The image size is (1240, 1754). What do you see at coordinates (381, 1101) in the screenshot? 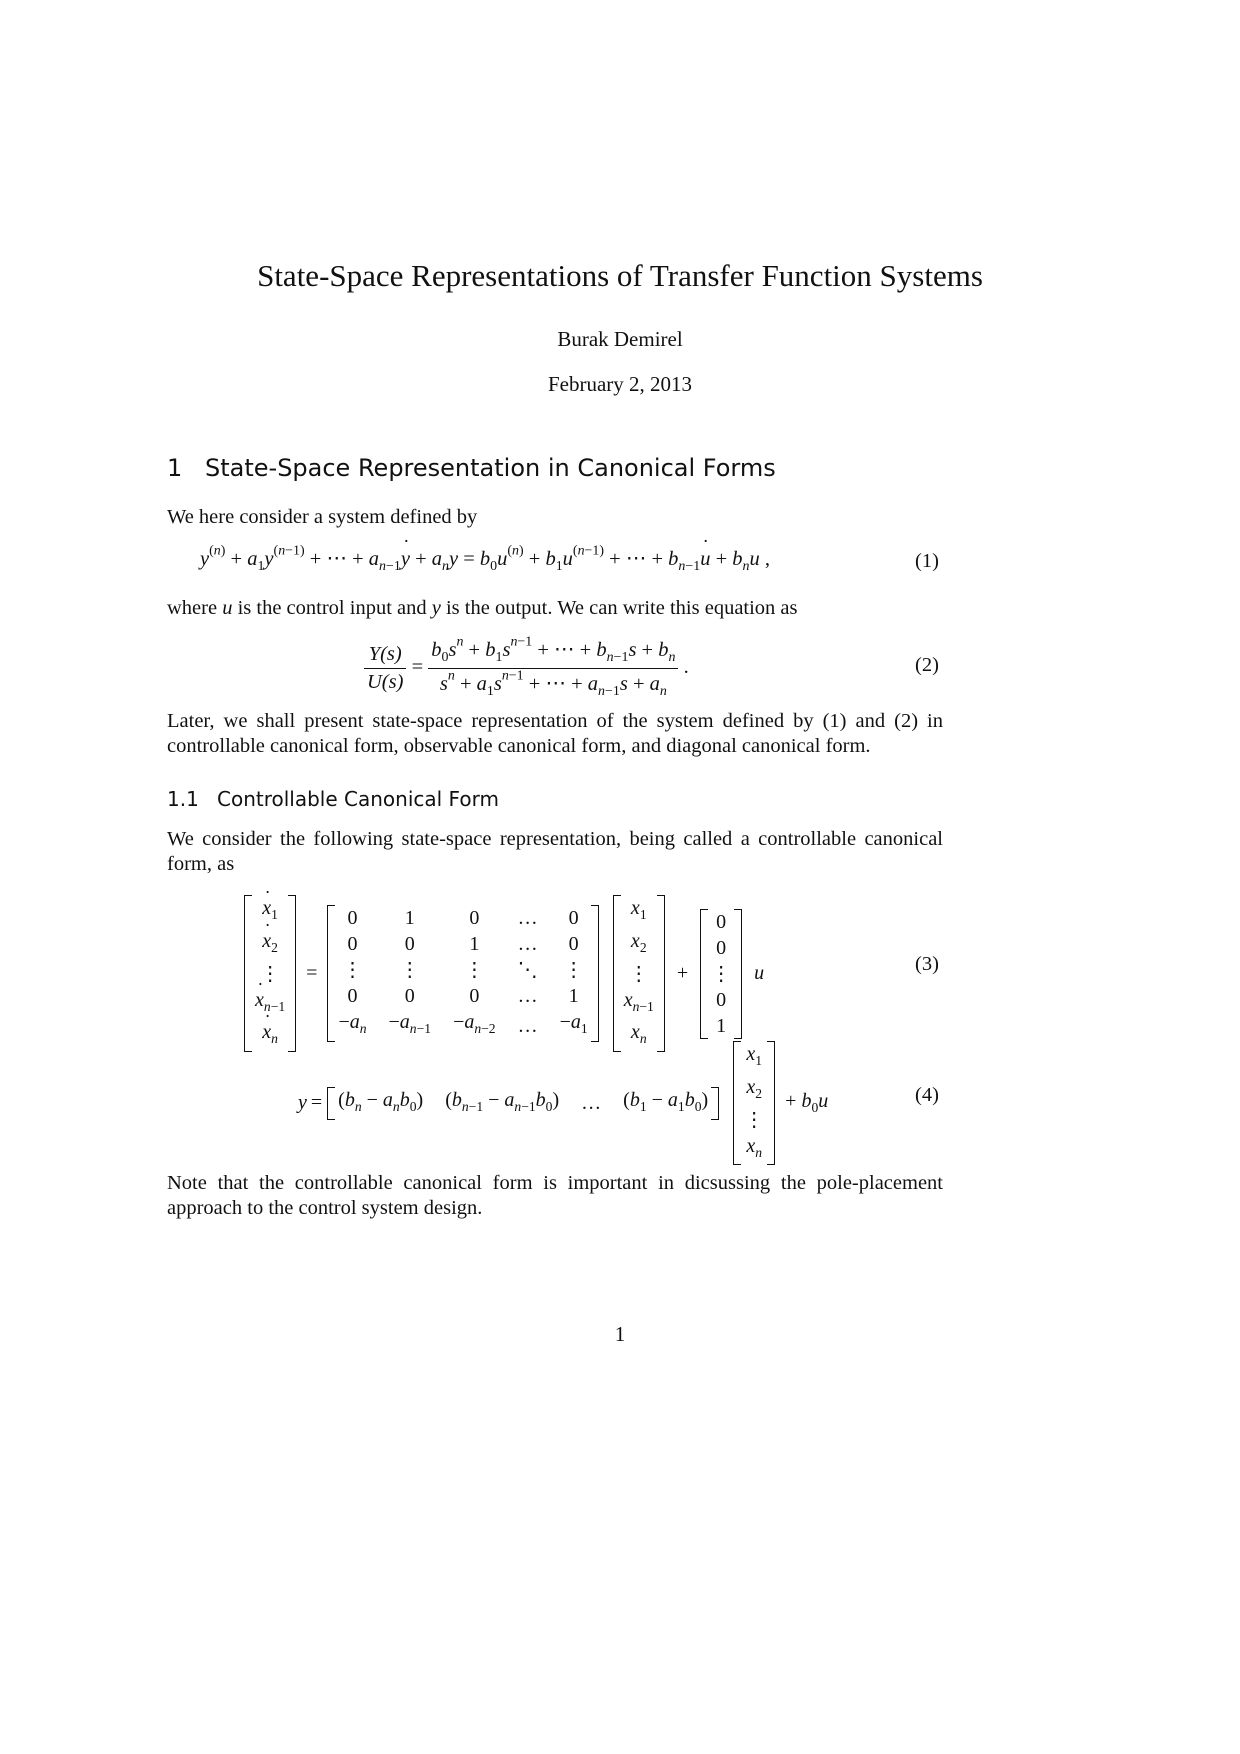
I see `c-matrix-entry: (bn − anb0)` at bounding box center [381, 1101].